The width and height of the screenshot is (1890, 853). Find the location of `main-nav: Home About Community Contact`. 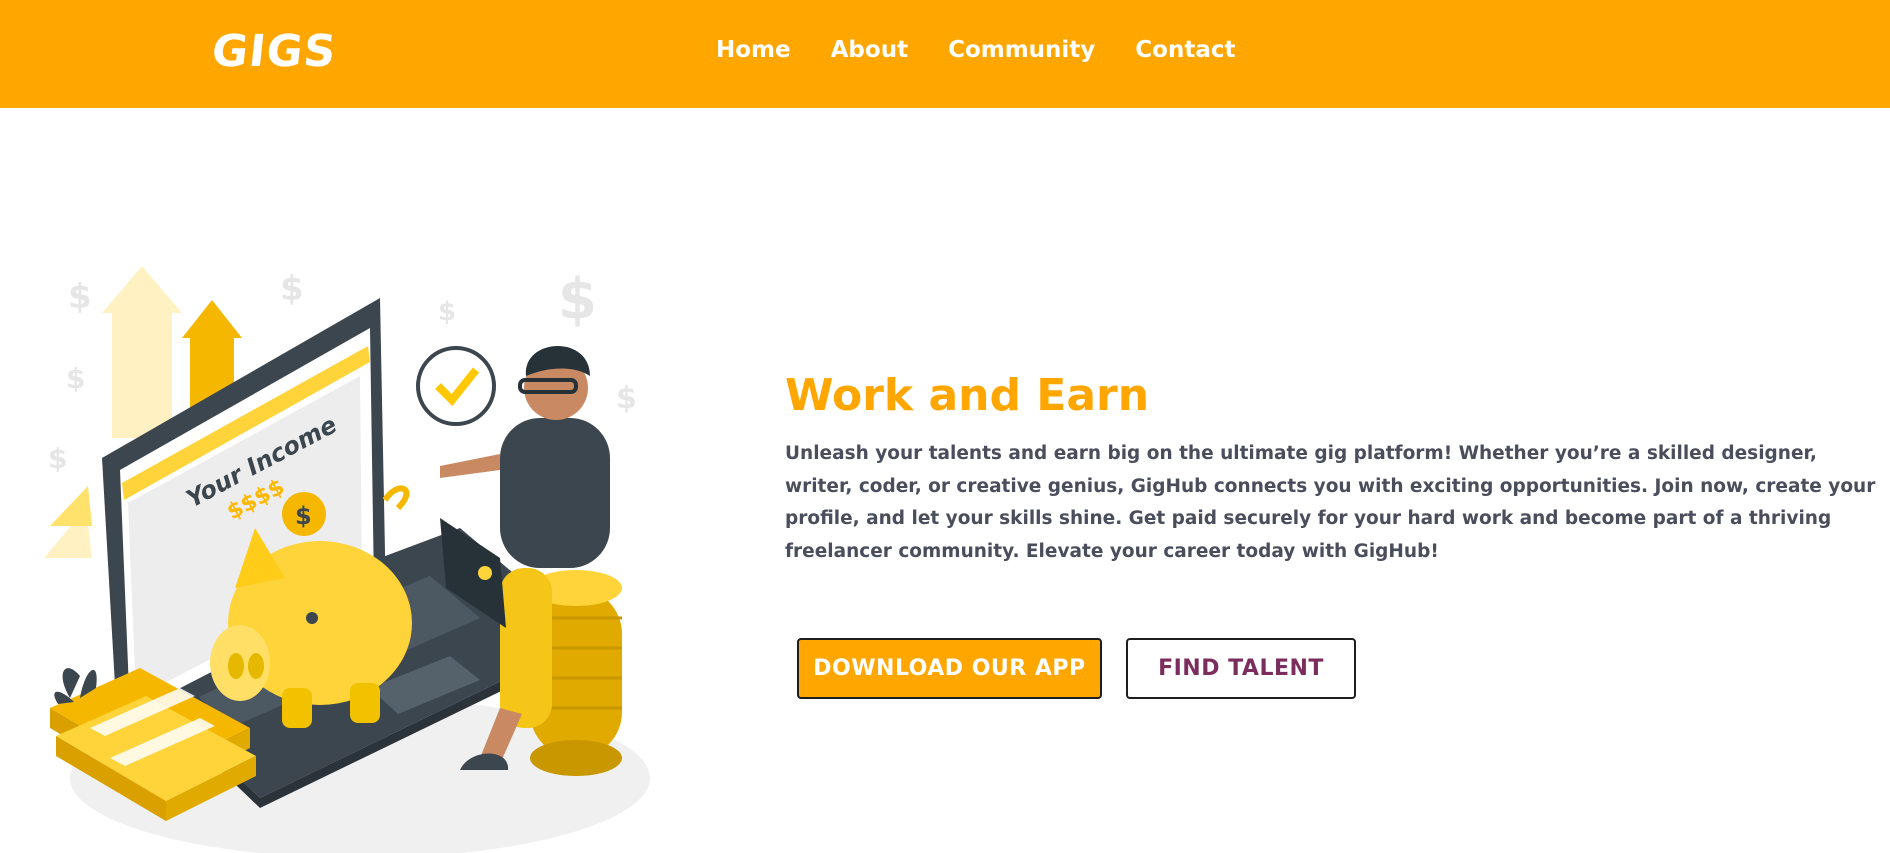

main-nav: Home About Community Contact is located at coordinates (976, 50).